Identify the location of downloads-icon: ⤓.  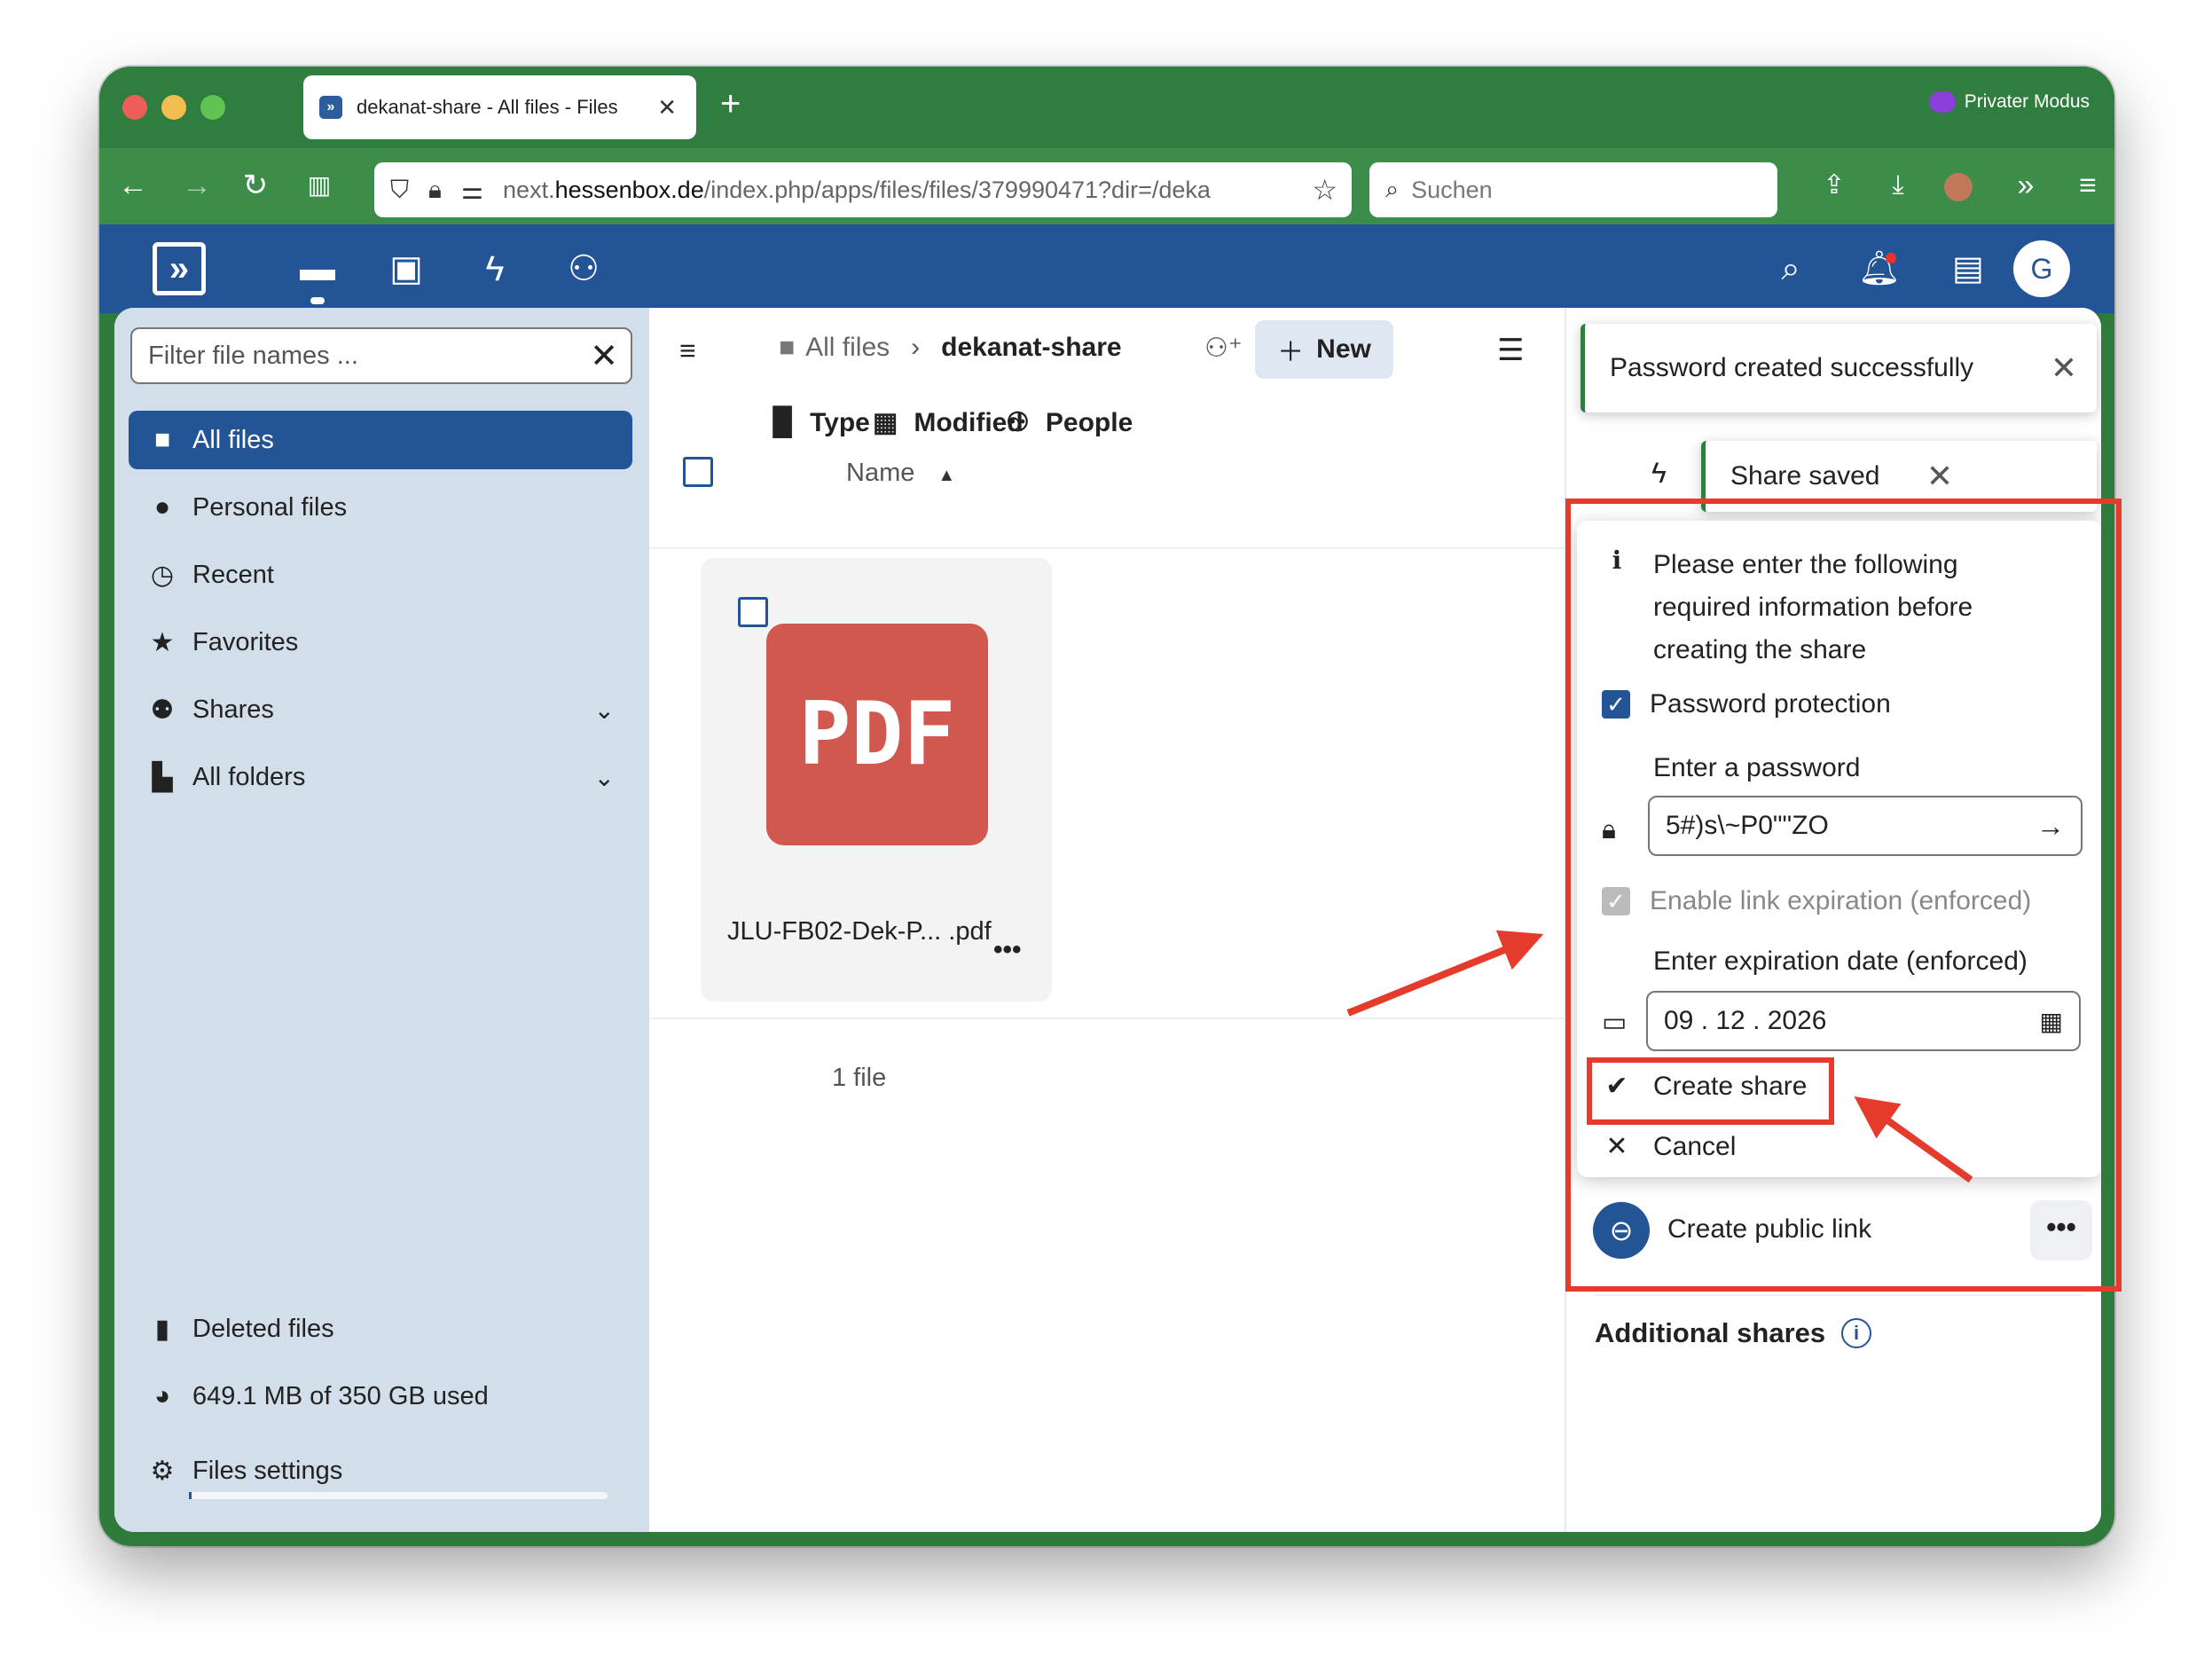
(1898, 185).